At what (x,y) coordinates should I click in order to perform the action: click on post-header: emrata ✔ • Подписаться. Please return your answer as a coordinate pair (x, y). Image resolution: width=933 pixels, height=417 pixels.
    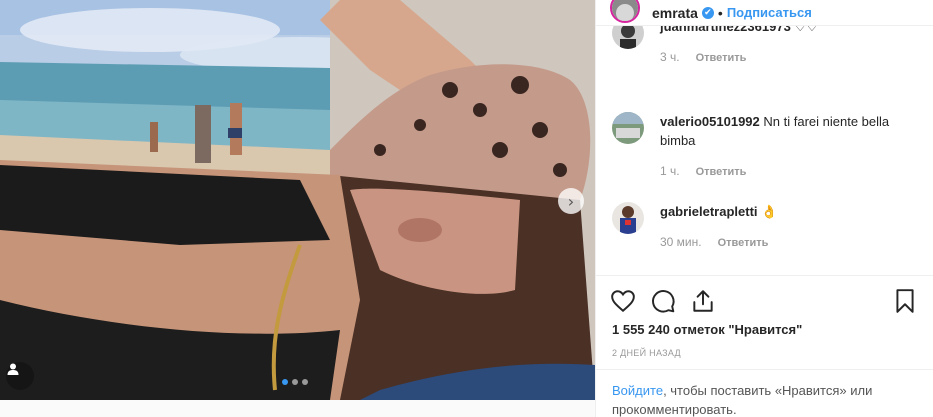
    Looking at the image, I should click on (764, 13).